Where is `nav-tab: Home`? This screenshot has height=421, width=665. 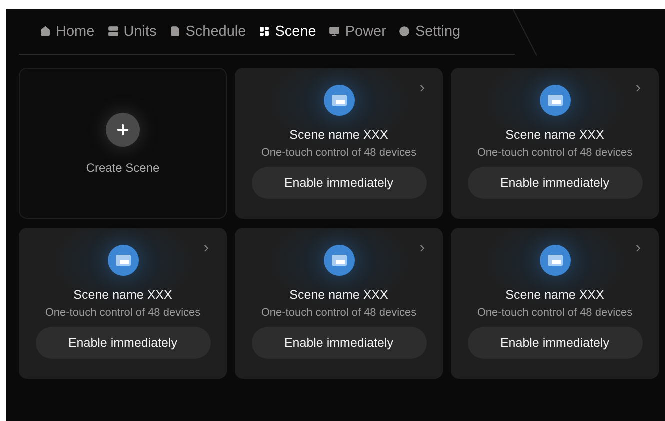 nav-tab: Home is located at coordinates (67, 32).